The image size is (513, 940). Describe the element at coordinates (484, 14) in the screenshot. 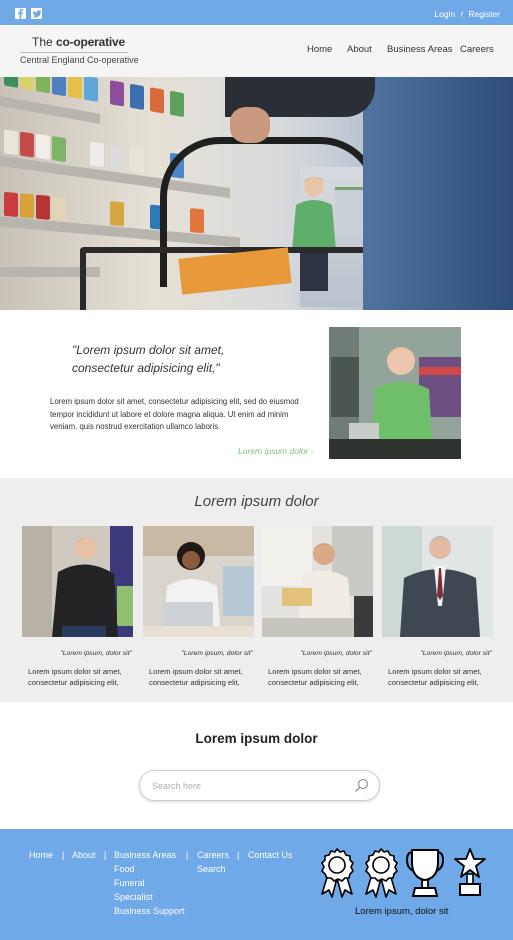

I see `register-link: Register` at that location.